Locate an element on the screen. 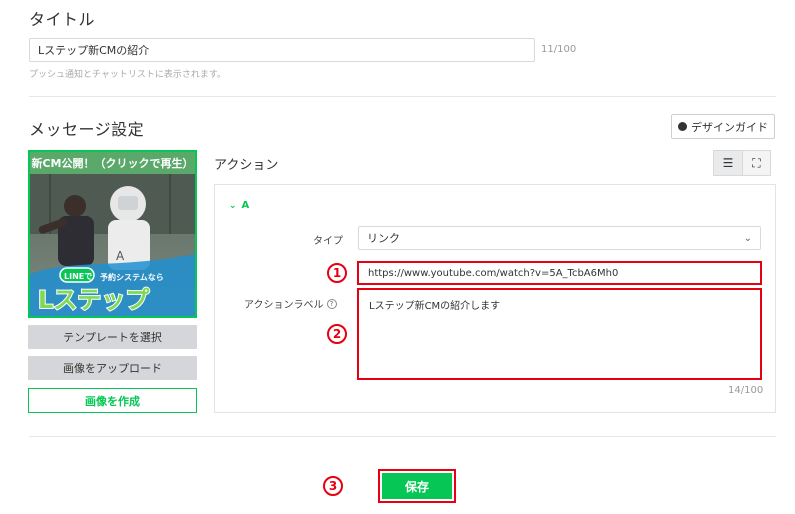 The image size is (795, 514). annotation-3: 3 is located at coordinates (333, 486).